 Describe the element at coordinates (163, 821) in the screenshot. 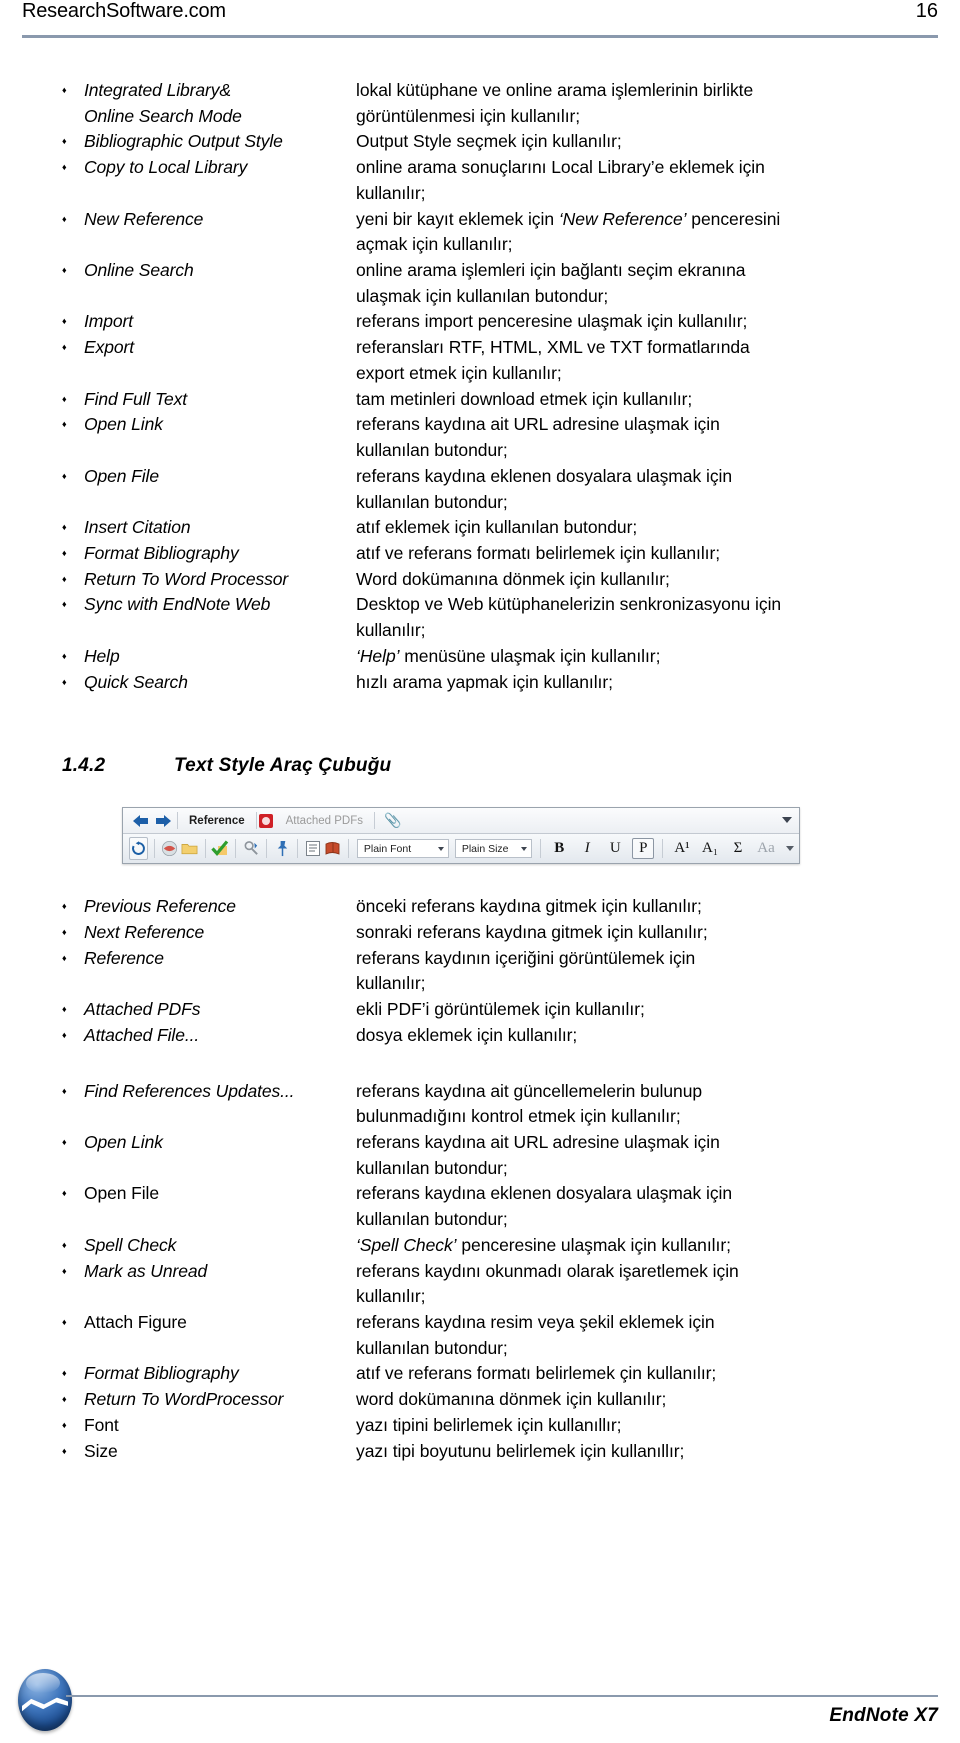

I see `next-reference-icon` at that location.